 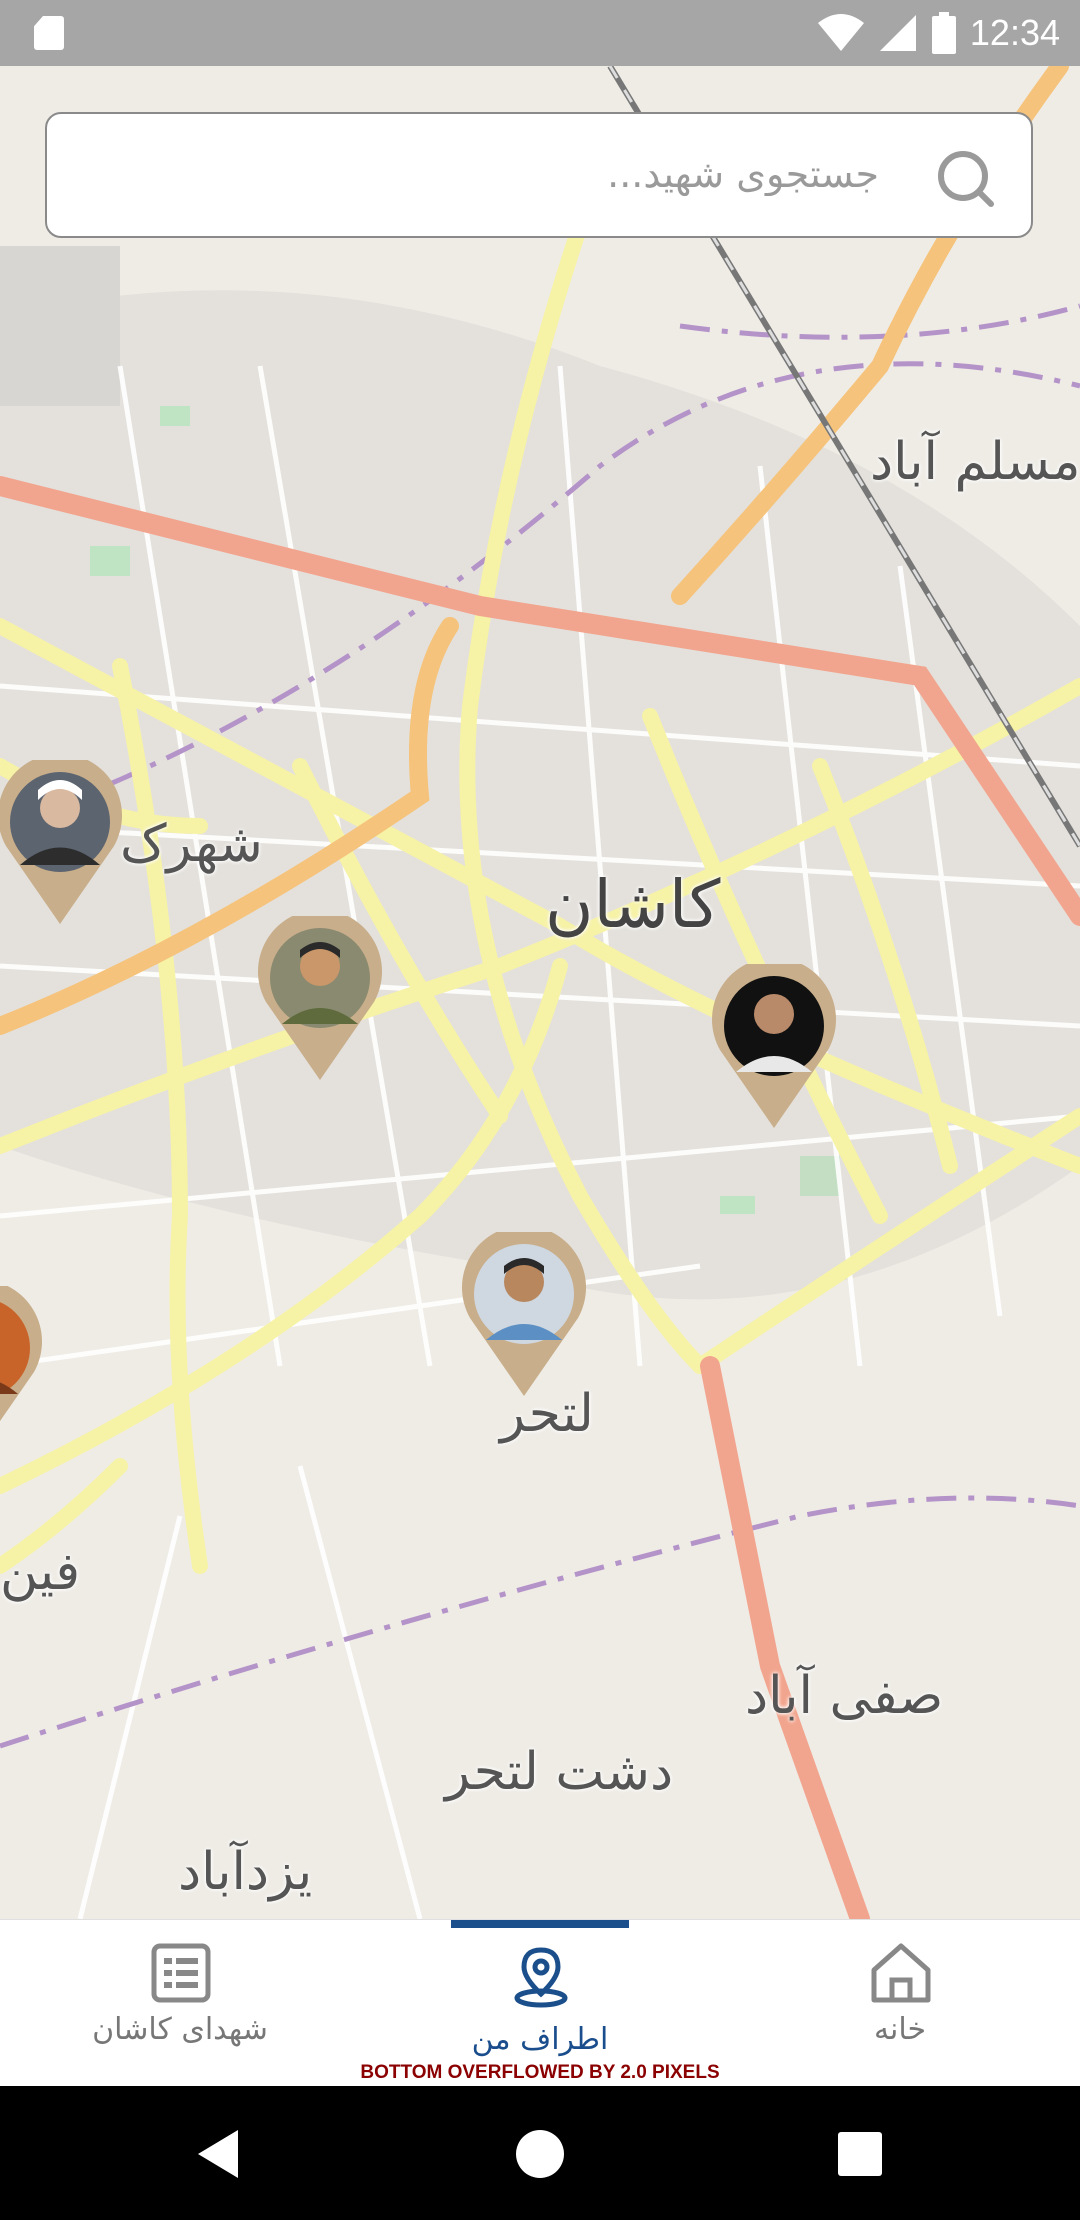 I want to click on map-label-fin: فین, so click(x=40, y=1572).